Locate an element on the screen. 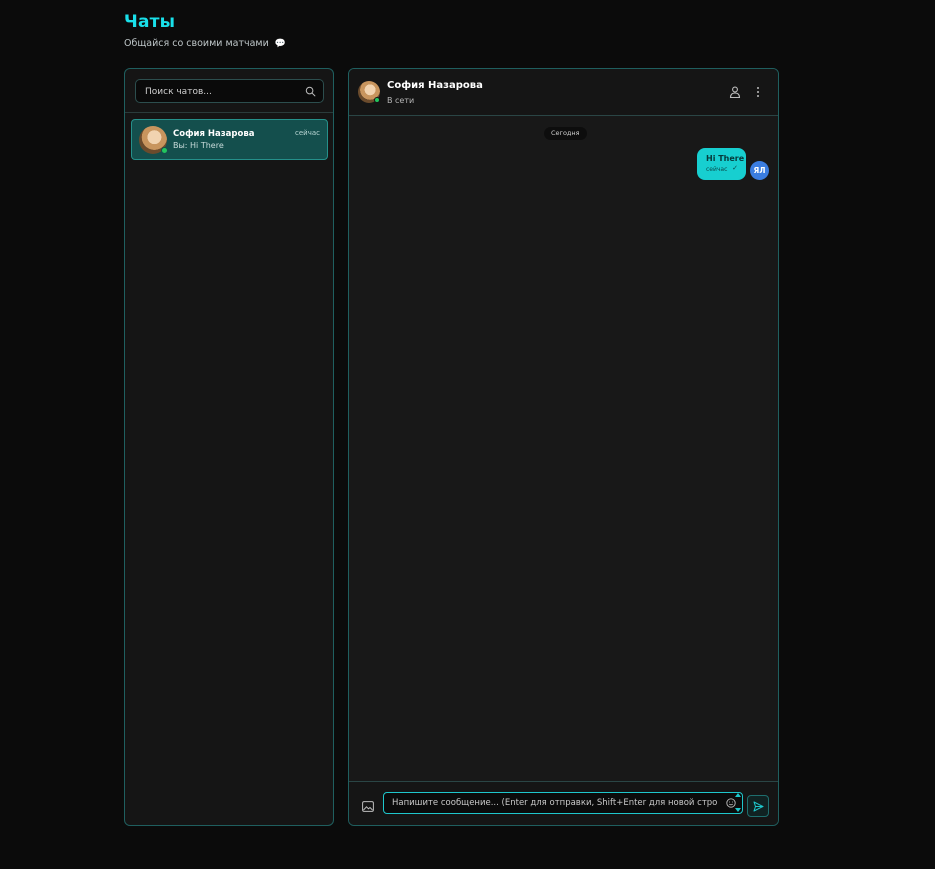  emoji-icon is located at coordinates (731, 803).